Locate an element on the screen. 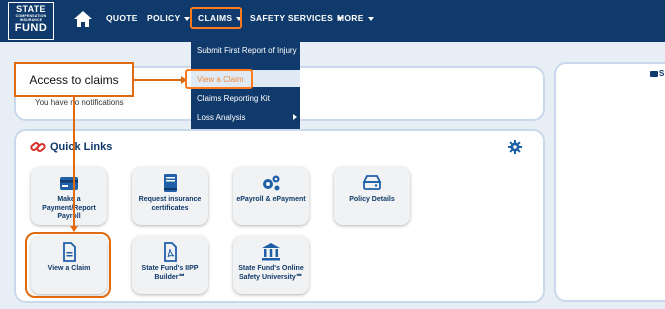 This screenshot has height=309, width=665. quick-link-iipp-builder: State Fund's IIPP Builder℠ is located at coordinates (170, 265).